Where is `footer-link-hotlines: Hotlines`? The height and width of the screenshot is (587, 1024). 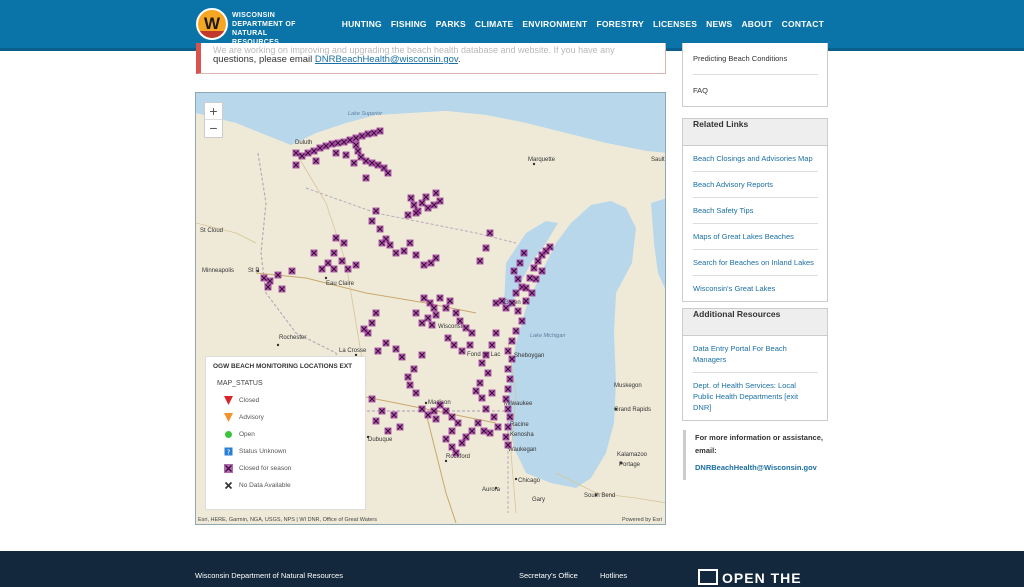 footer-link-hotlines: Hotlines is located at coordinates (613, 575).